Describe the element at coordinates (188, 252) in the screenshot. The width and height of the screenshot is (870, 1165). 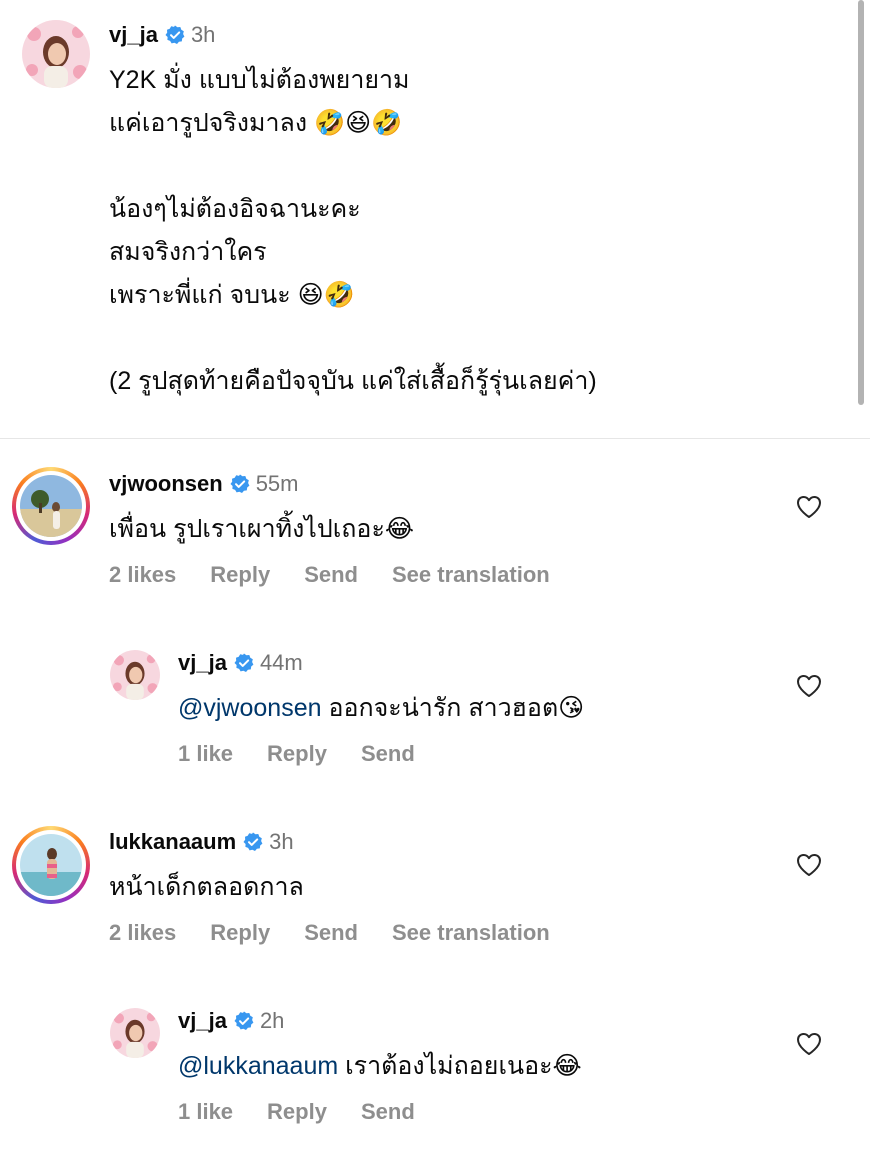
I see `caption-line: สมจริงกว่าใคร` at that location.